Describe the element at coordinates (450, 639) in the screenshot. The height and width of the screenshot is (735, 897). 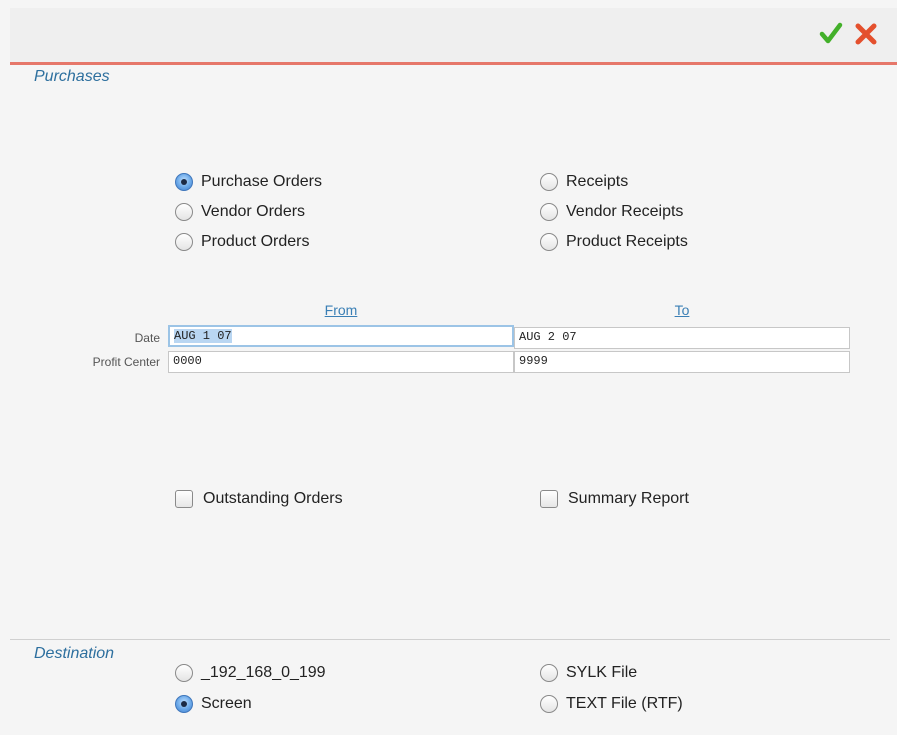
I see `destination-divider` at that location.